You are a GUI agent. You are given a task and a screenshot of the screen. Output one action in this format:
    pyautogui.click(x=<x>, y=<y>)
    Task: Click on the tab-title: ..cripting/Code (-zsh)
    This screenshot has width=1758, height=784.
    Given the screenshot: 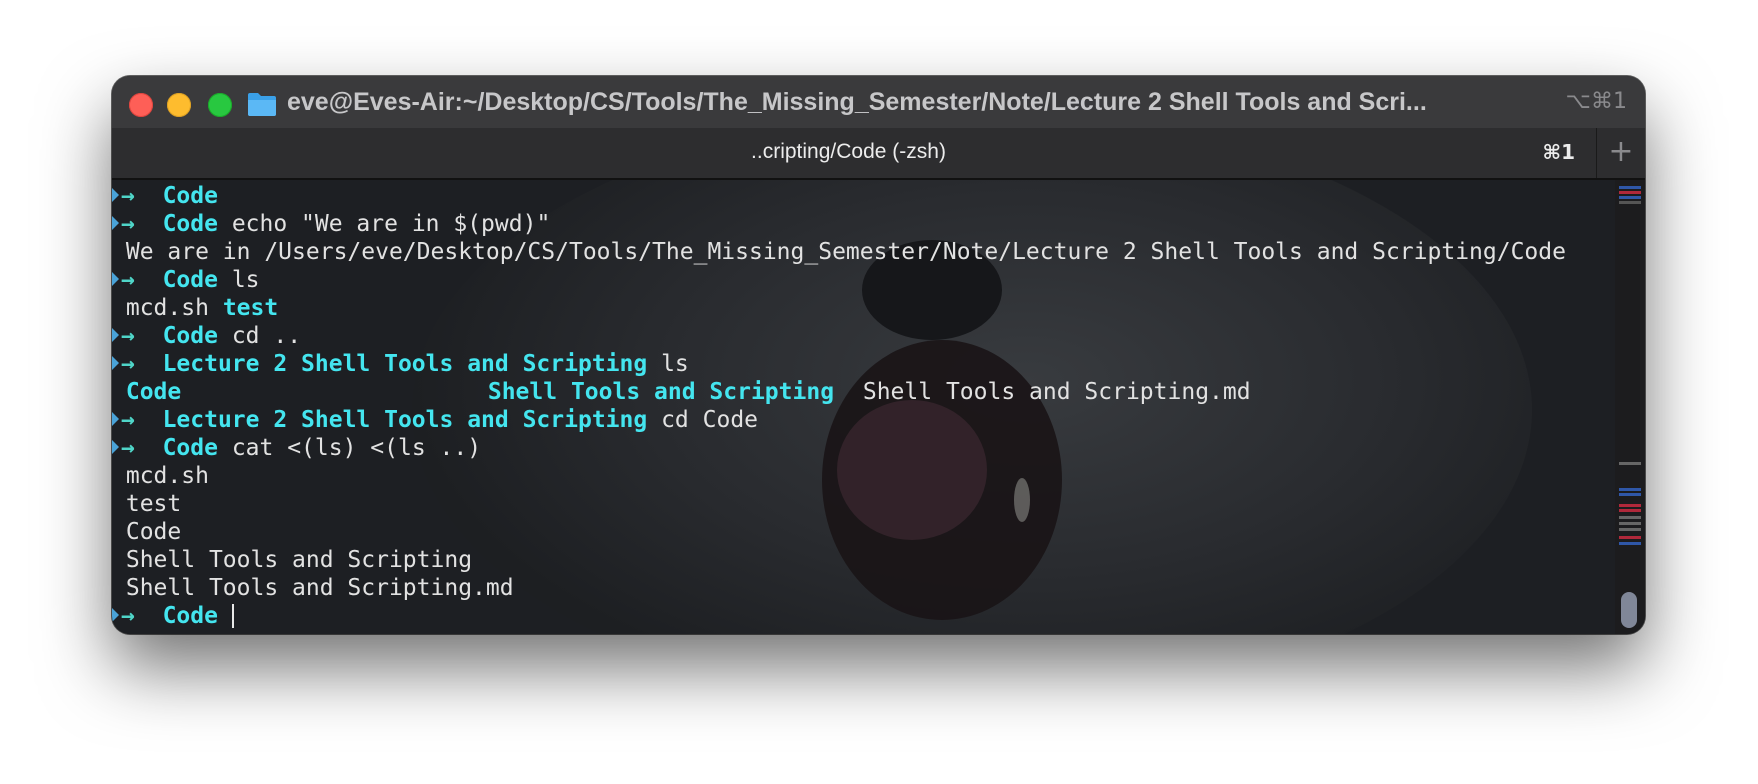 What is the action you would take?
    pyautogui.click(x=848, y=152)
    